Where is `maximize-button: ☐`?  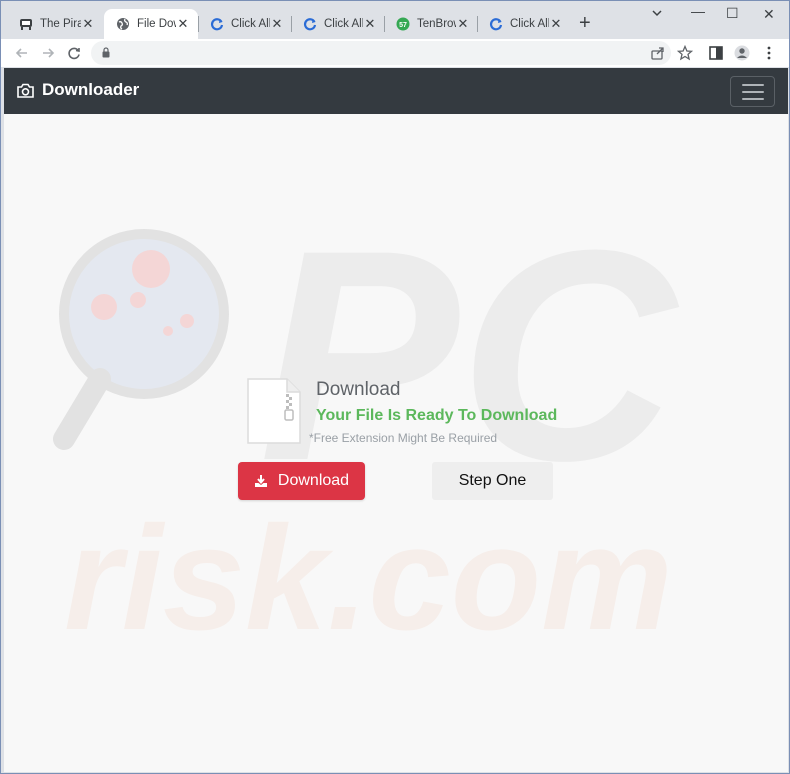 maximize-button: ☐ is located at coordinates (732, 13).